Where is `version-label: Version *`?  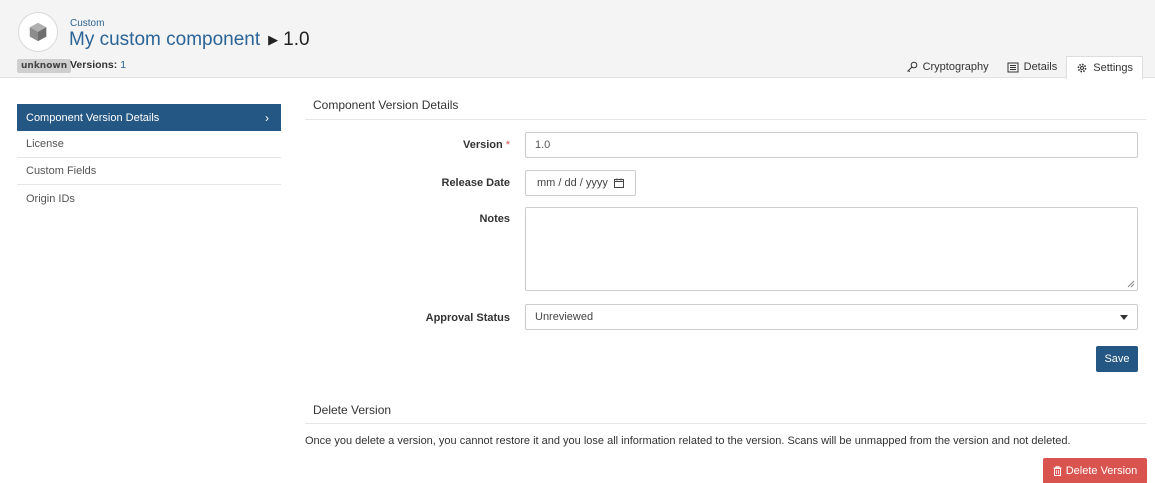
version-label: Version * is located at coordinates (486, 145).